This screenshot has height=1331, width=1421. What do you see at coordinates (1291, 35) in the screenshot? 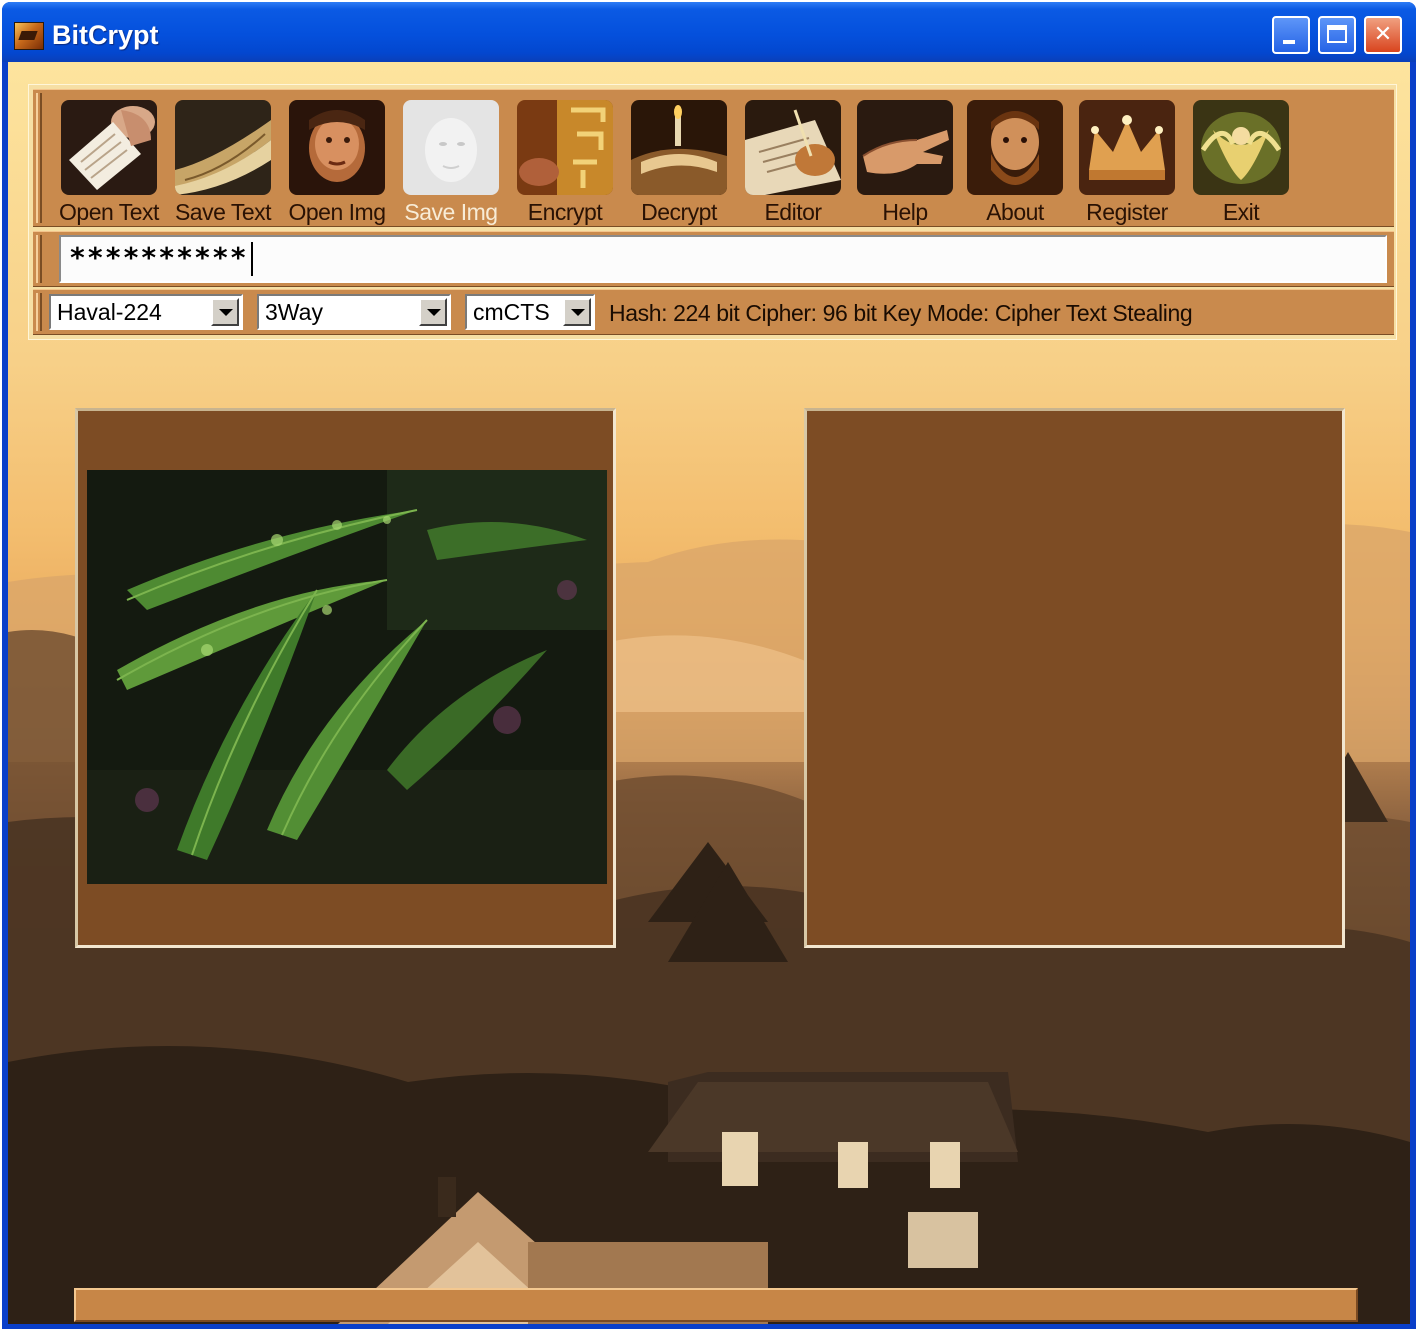
I see `minimize-button` at bounding box center [1291, 35].